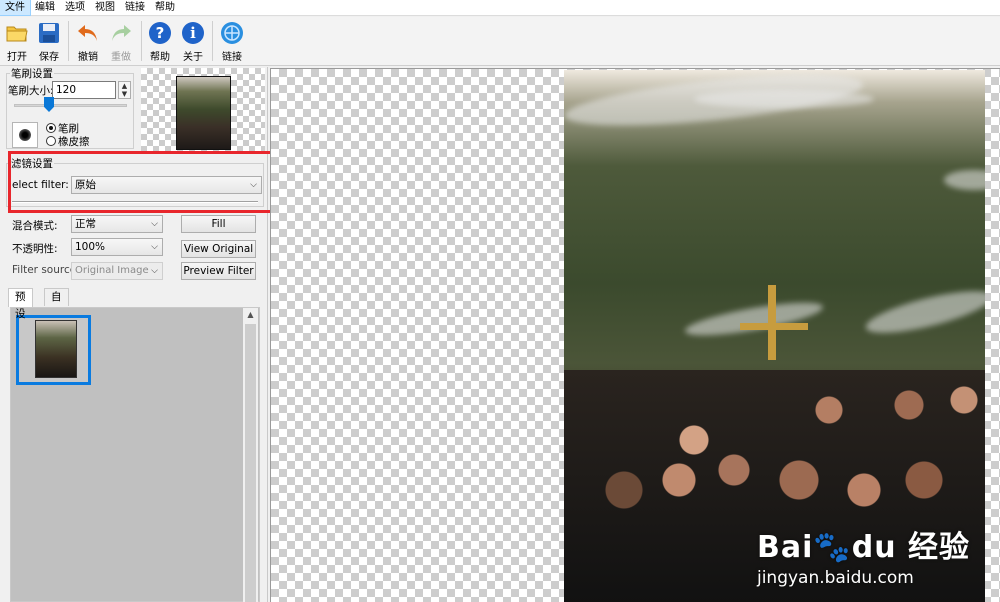 This screenshot has width=1000, height=602. Describe the element at coordinates (17, 57) in the screenshot. I see `open-label: 打开` at that location.